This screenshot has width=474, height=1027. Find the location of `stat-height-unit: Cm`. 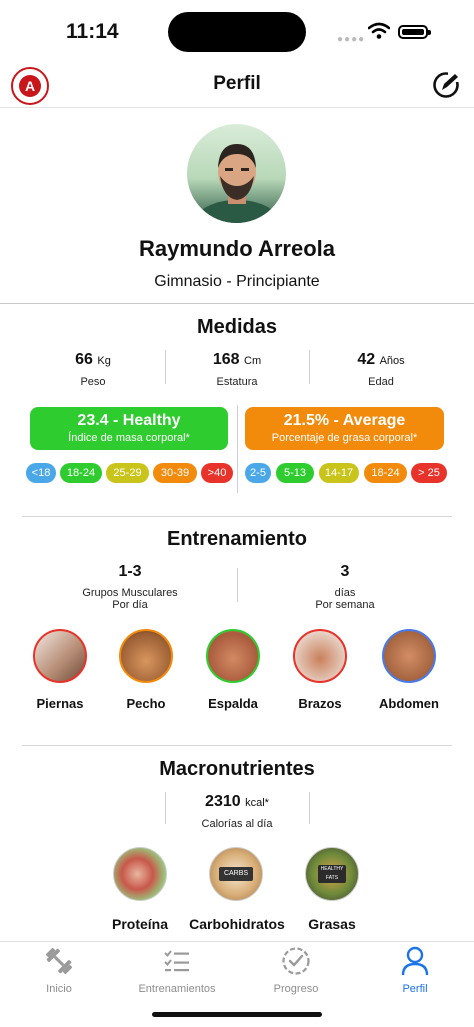

stat-height-unit: Cm is located at coordinates (253, 361).